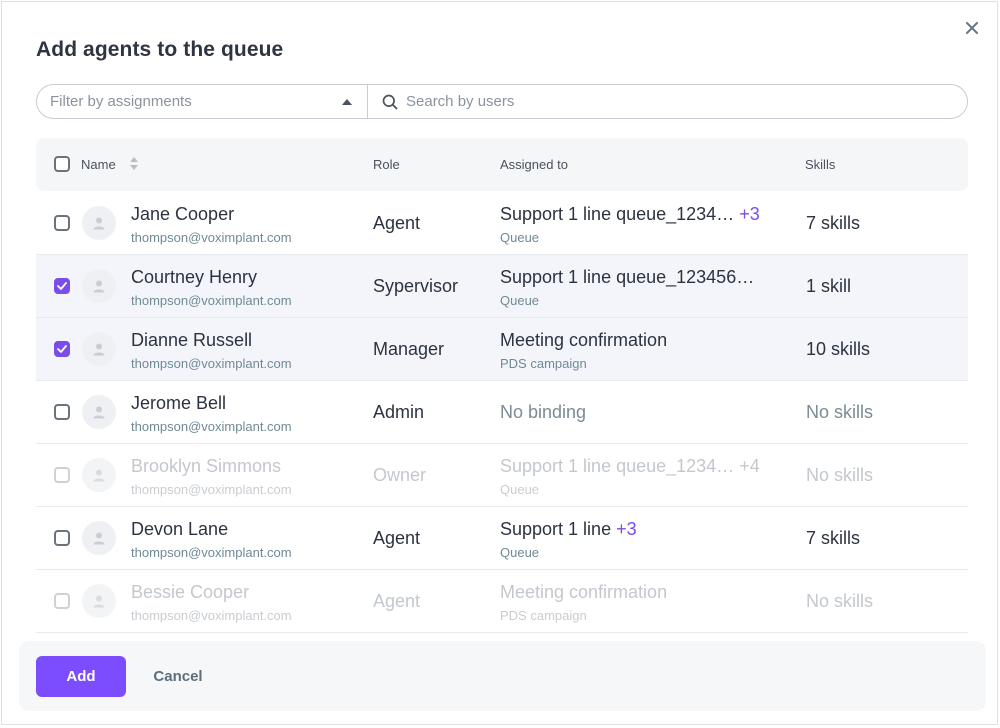  I want to click on close-icon, so click(972, 28).